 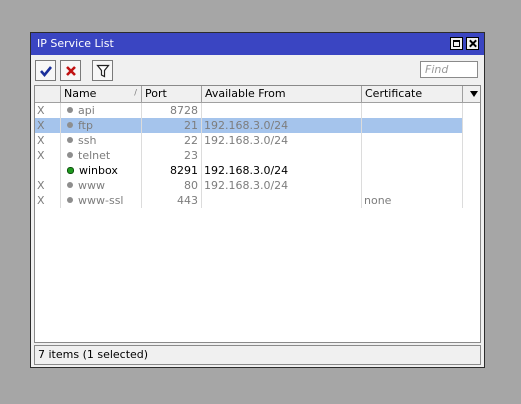 What do you see at coordinates (257, 44) in the screenshot?
I see `title-bar: IP Service List` at bounding box center [257, 44].